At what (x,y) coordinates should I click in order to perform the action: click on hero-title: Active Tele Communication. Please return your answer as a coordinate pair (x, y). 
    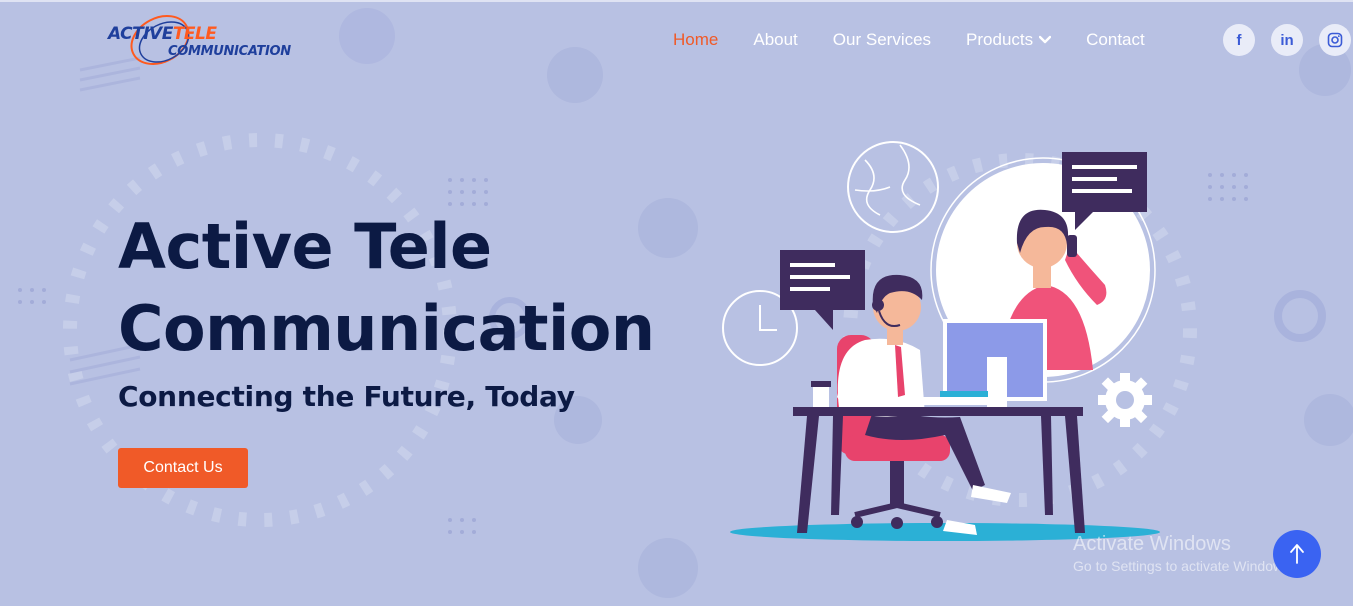
    Looking at the image, I should click on (398, 288).